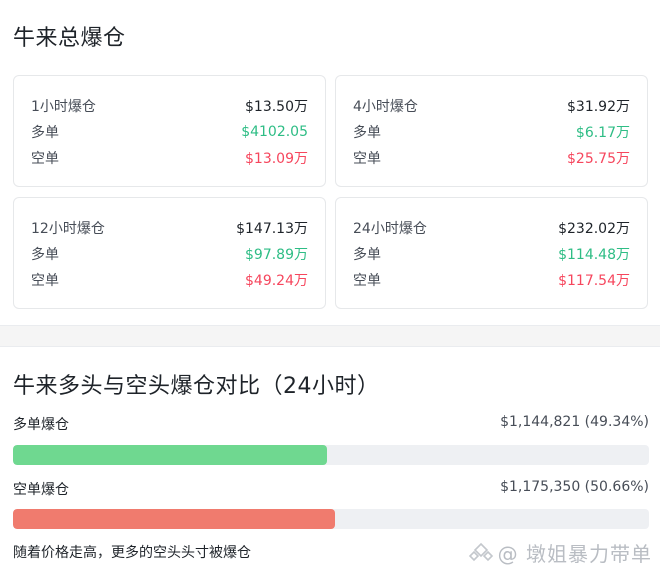  What do you see at coordinates (196, 386) in the screenshot?
I see `section-title-comparison: 牛来多头与空头爆仓对比（24小时）` at bounding box center [196, 386].